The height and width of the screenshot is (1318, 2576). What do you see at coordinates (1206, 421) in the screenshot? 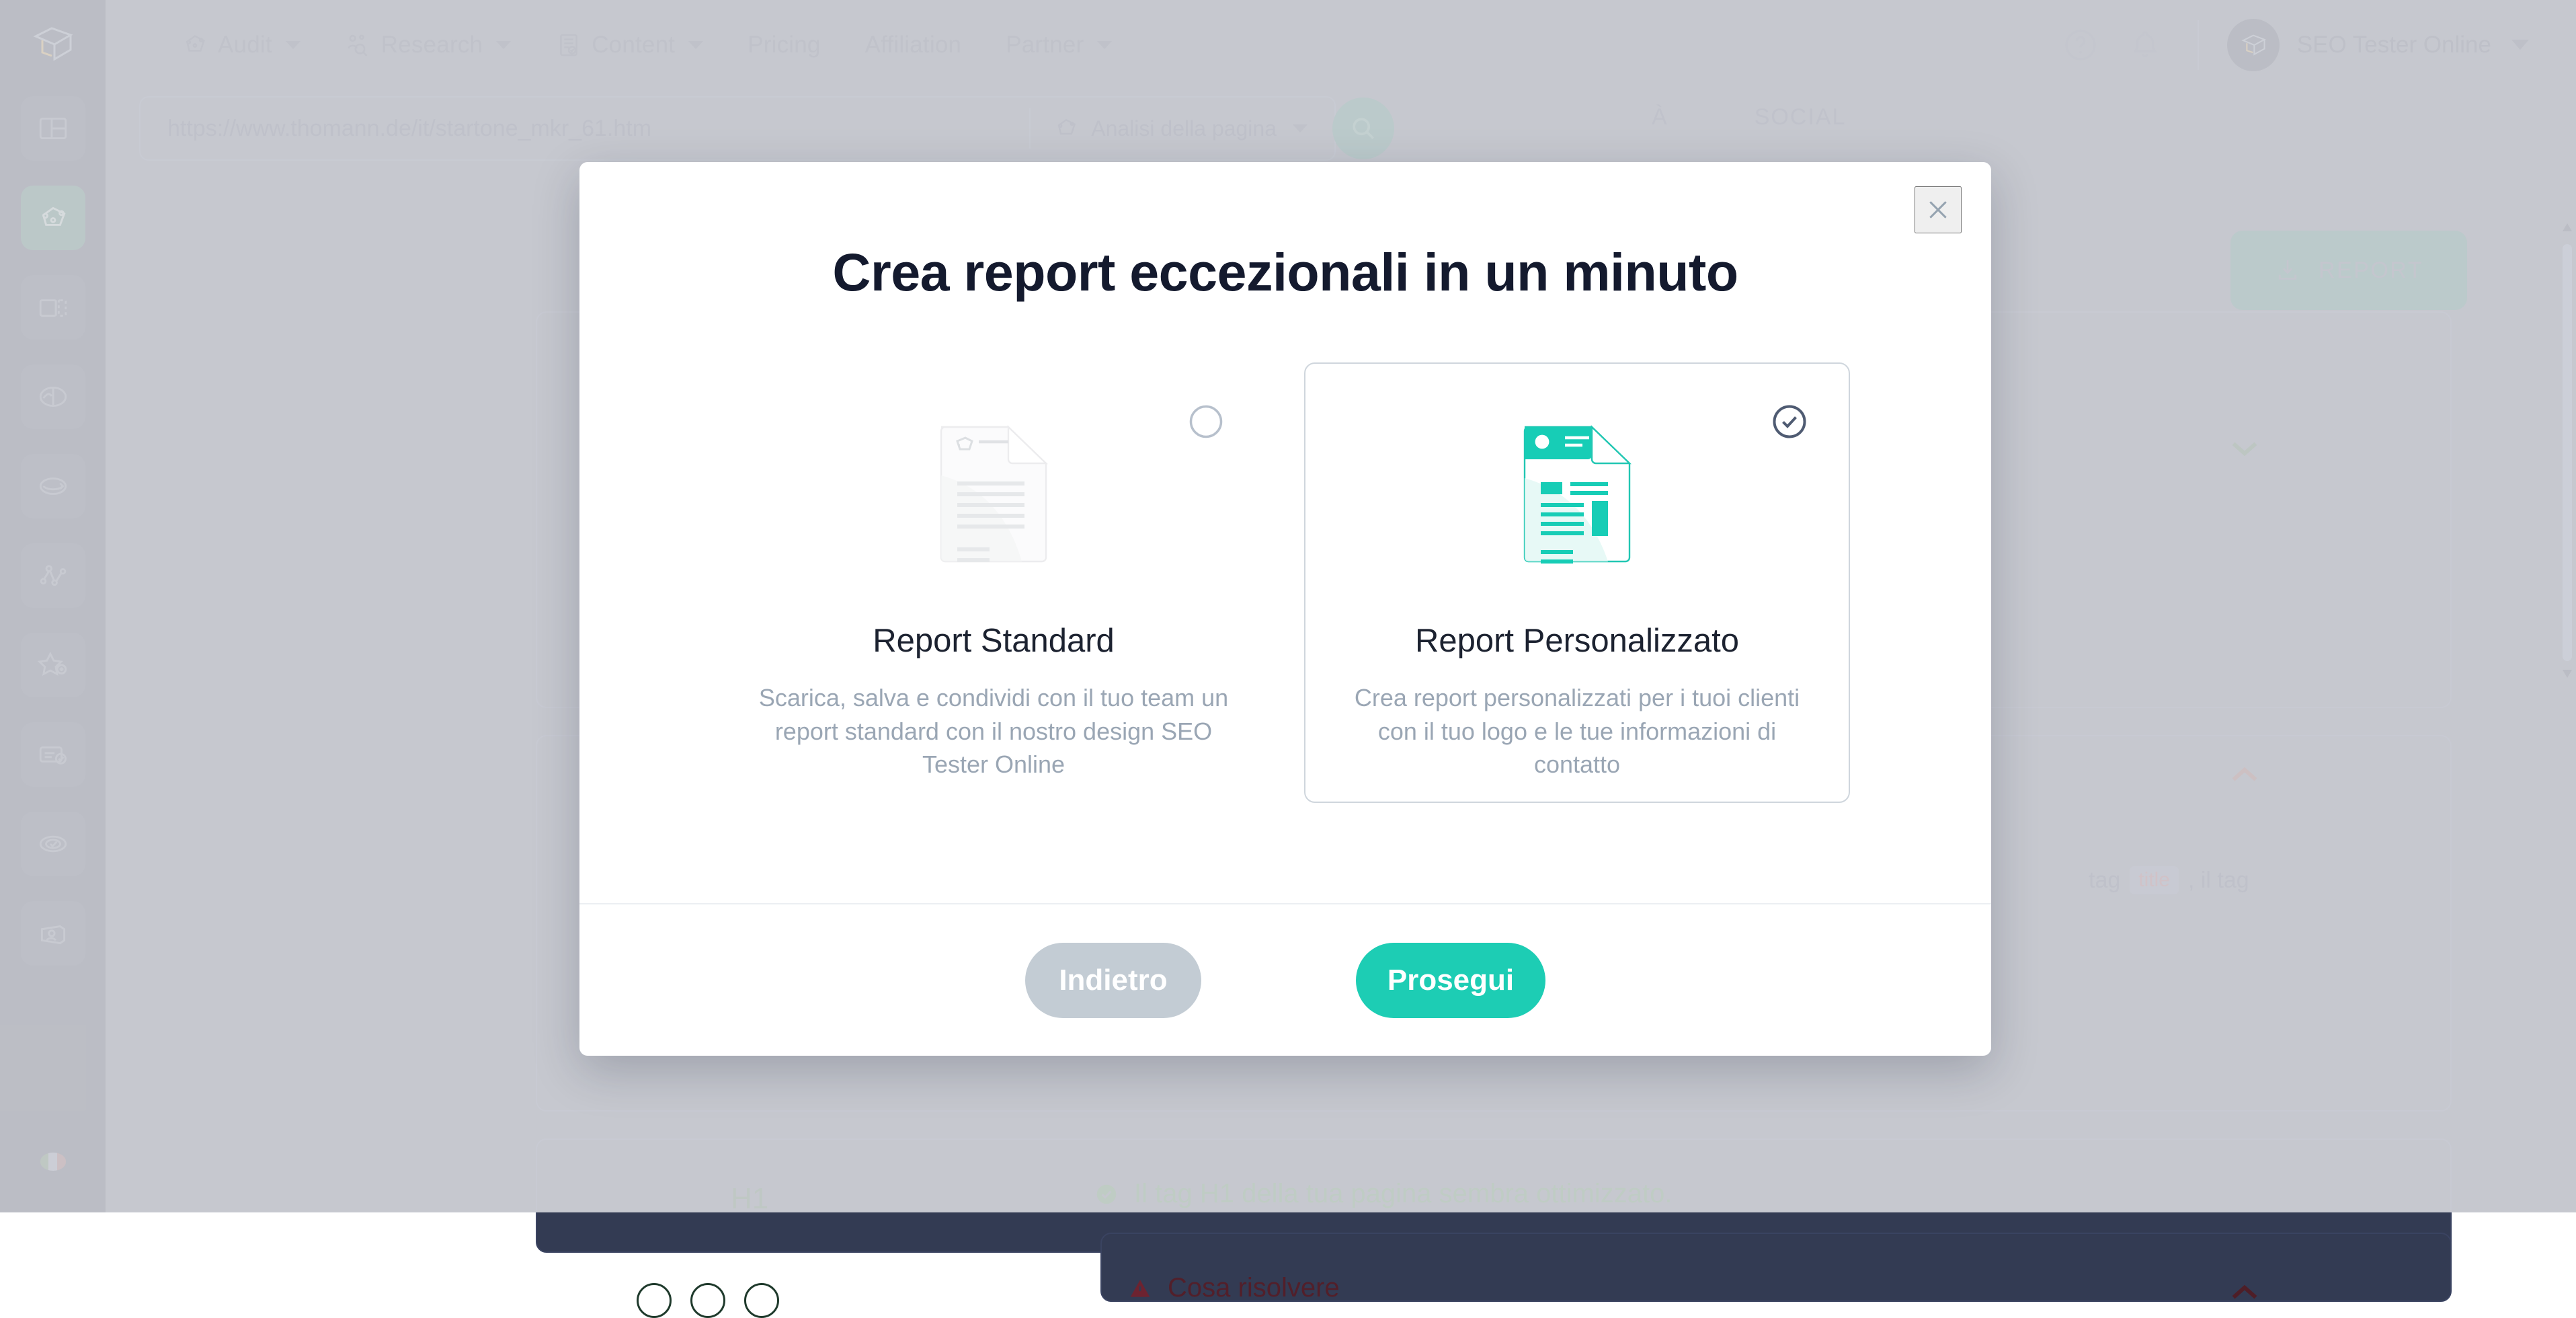
I see `radio-empty-icon` at bounding box center [1206, 421].